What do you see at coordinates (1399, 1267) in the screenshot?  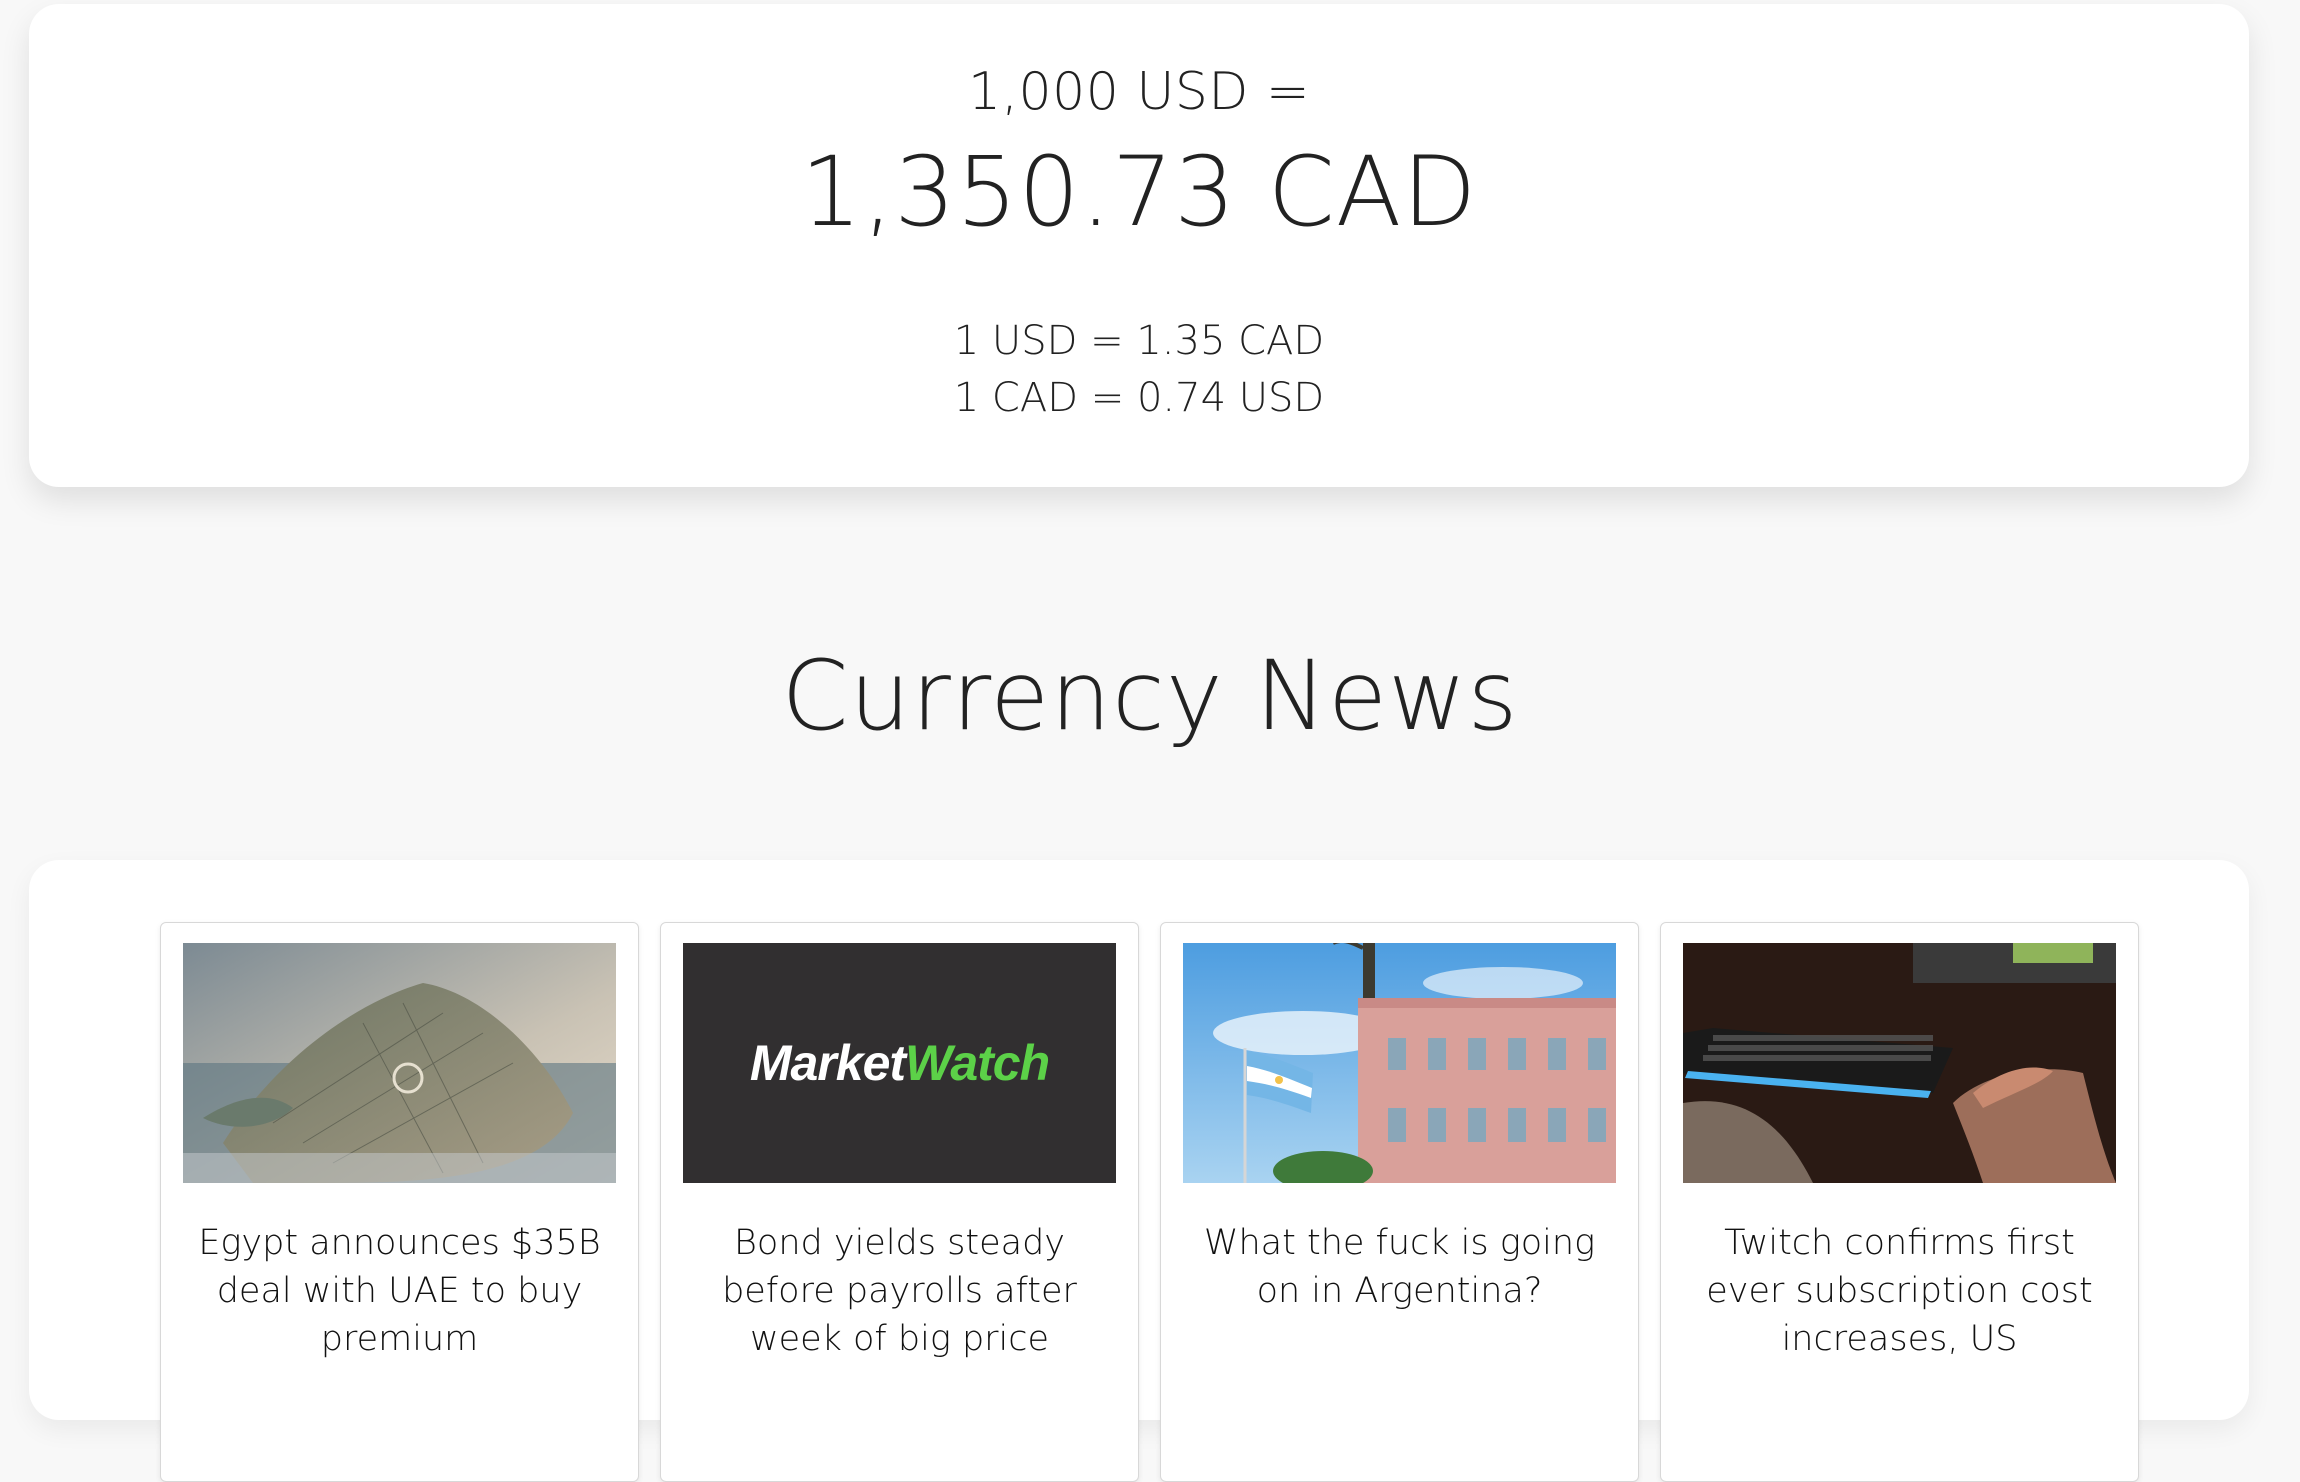 I see `news-headline: What the fuck is going on in Argentina?` at bounding box center [1399, 1267].